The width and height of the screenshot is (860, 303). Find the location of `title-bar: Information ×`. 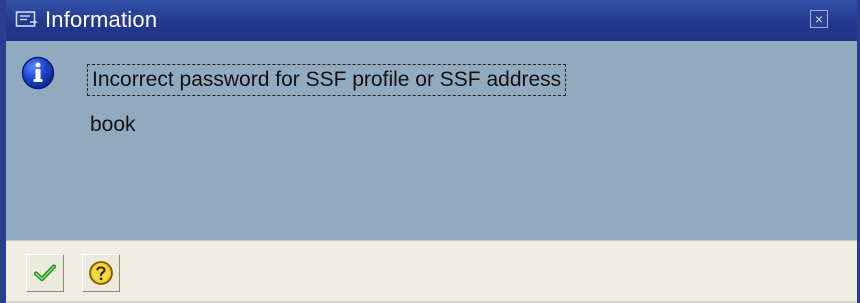

title-bar: Information × is located at coordinates (431, 20).